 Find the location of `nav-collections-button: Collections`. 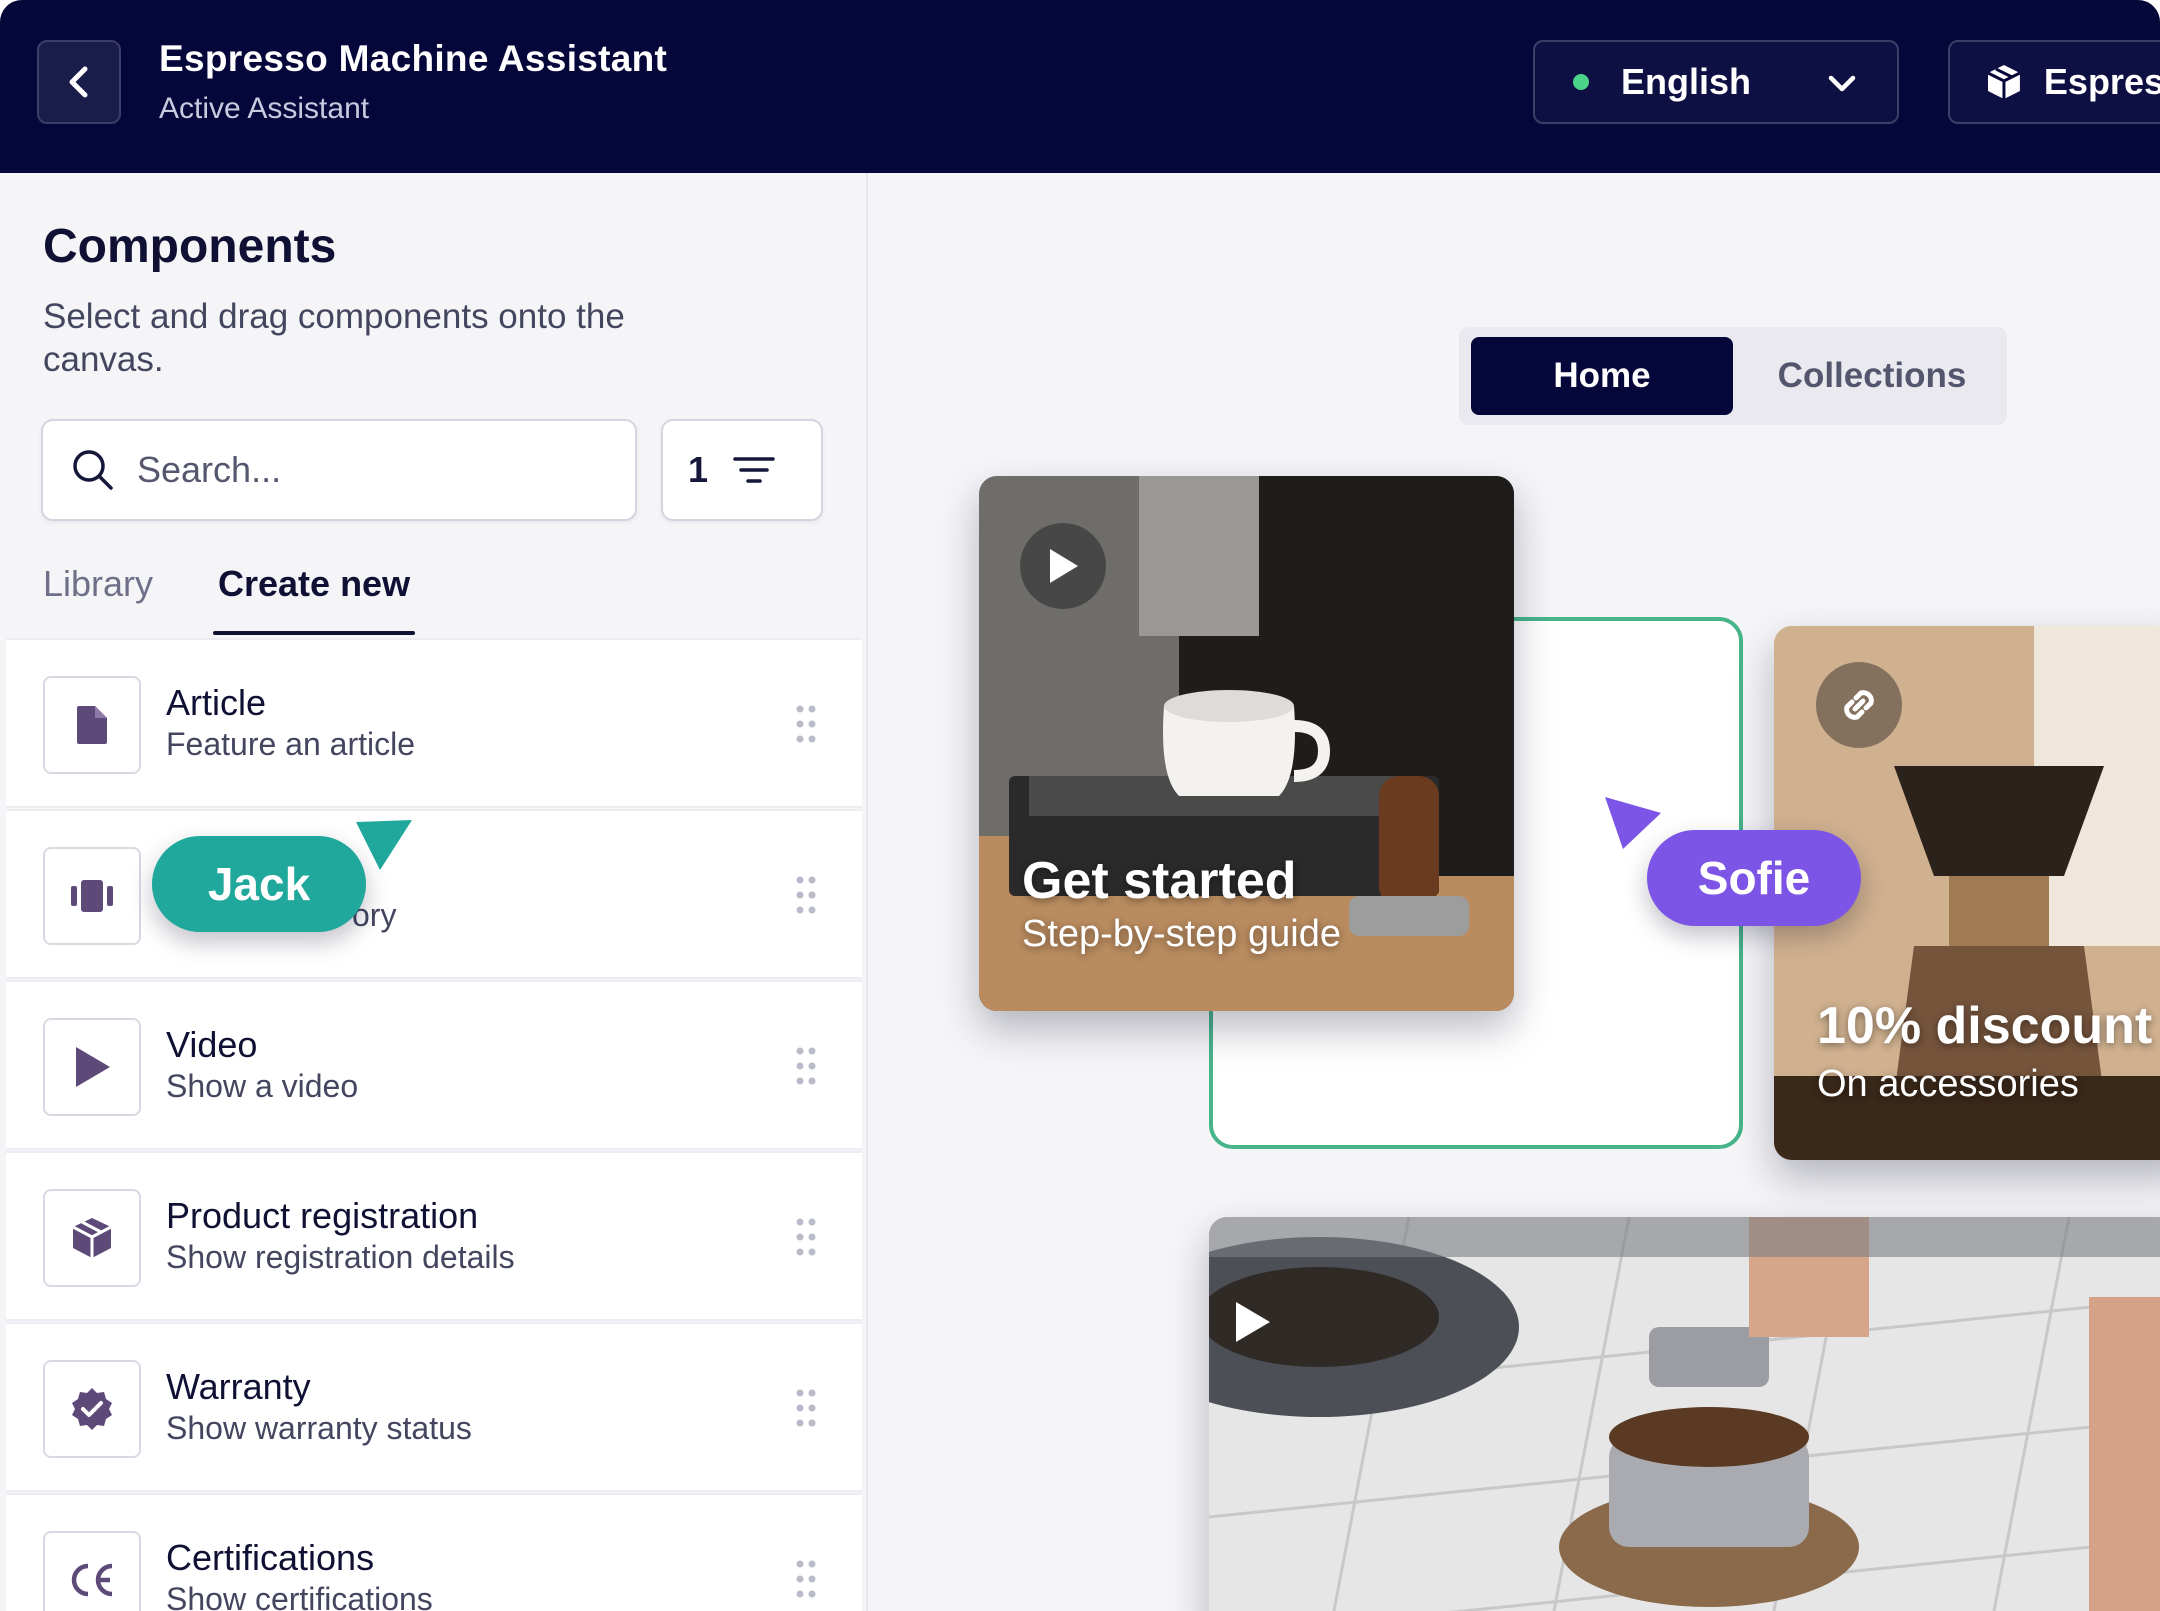

nav-collections-button: Collections is located at coordinates (1872, 376).